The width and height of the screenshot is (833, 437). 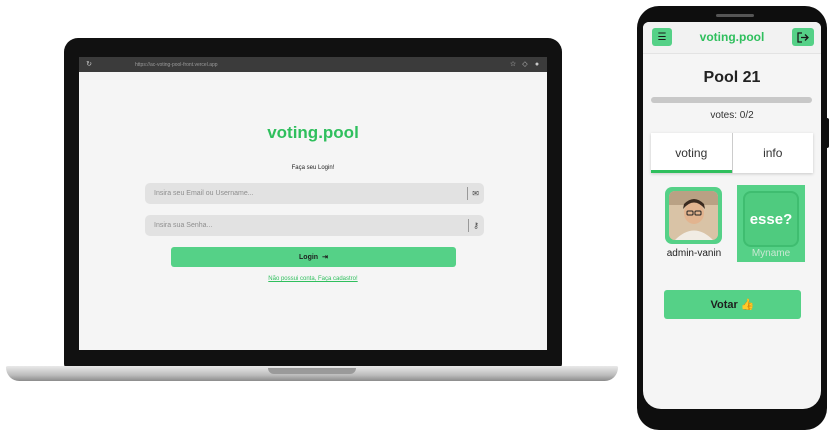 What do you see at coordinates (772, 153) in the screenshot?
I see `tab-info: info` at bounding box center [772, 153].